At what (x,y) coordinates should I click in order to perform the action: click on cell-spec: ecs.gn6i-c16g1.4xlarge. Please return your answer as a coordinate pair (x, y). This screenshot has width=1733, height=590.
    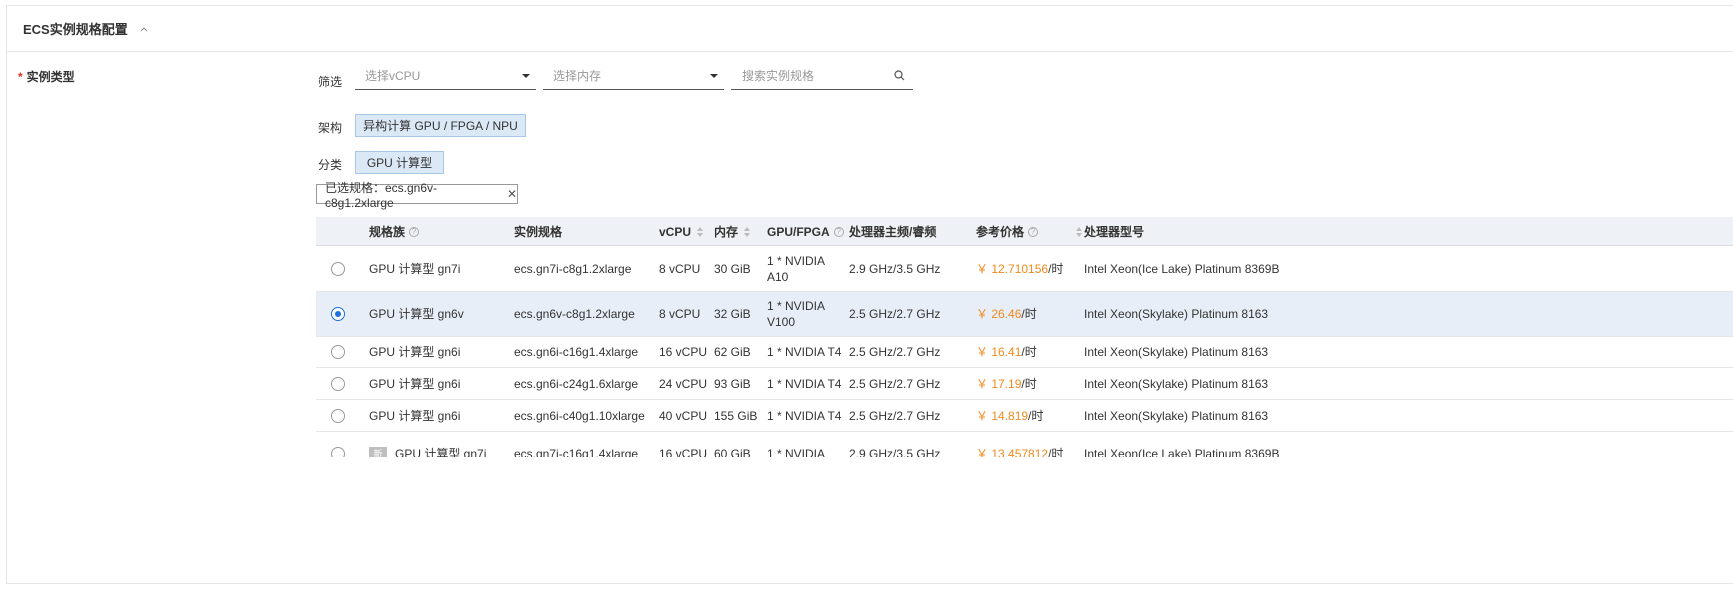
    Looking at the image, I should click on (576, 352).